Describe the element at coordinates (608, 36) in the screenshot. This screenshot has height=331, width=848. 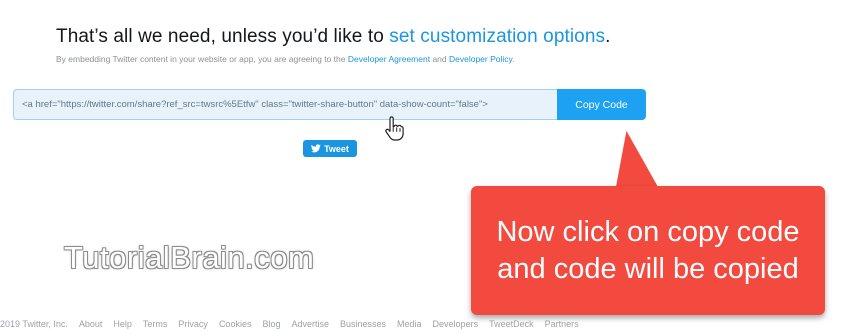
I see `heading-suffix: .` at that location.